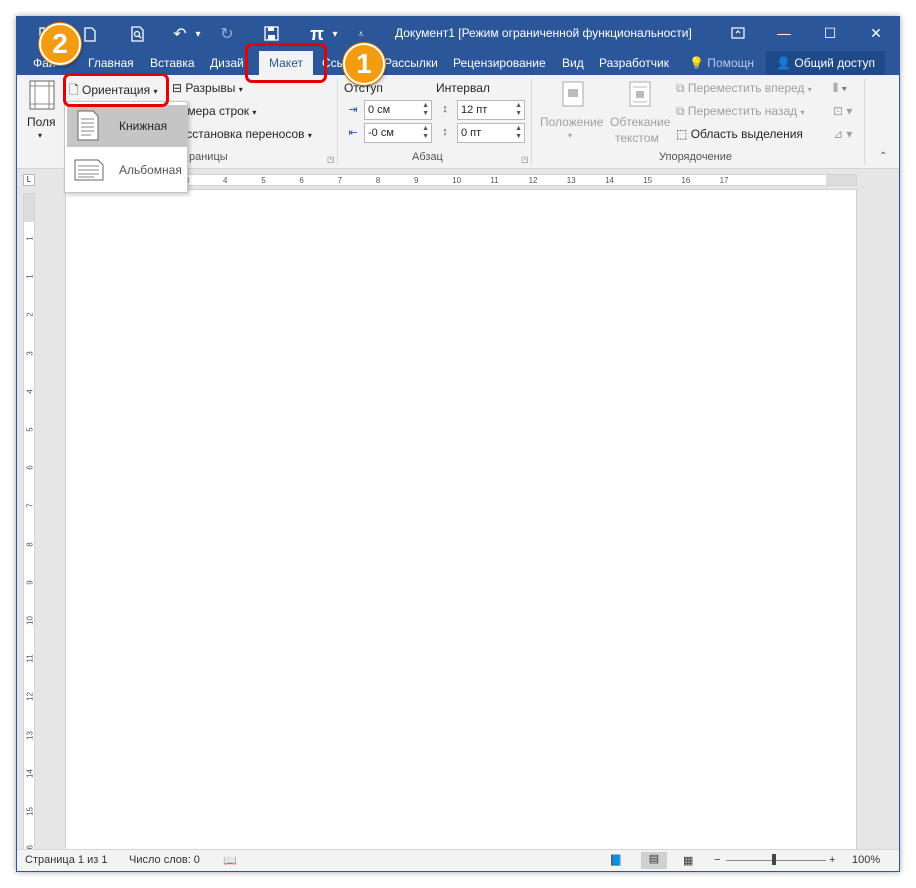 This screenshot has width=916, height=888. I want to click on page-count: Страница 1 из 1, so click(66, 860).